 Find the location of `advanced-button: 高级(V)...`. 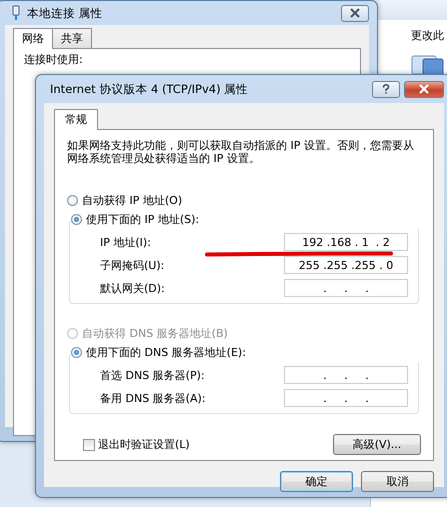

advanced-button: 高级(V)... is located at coordinates (377, 445).